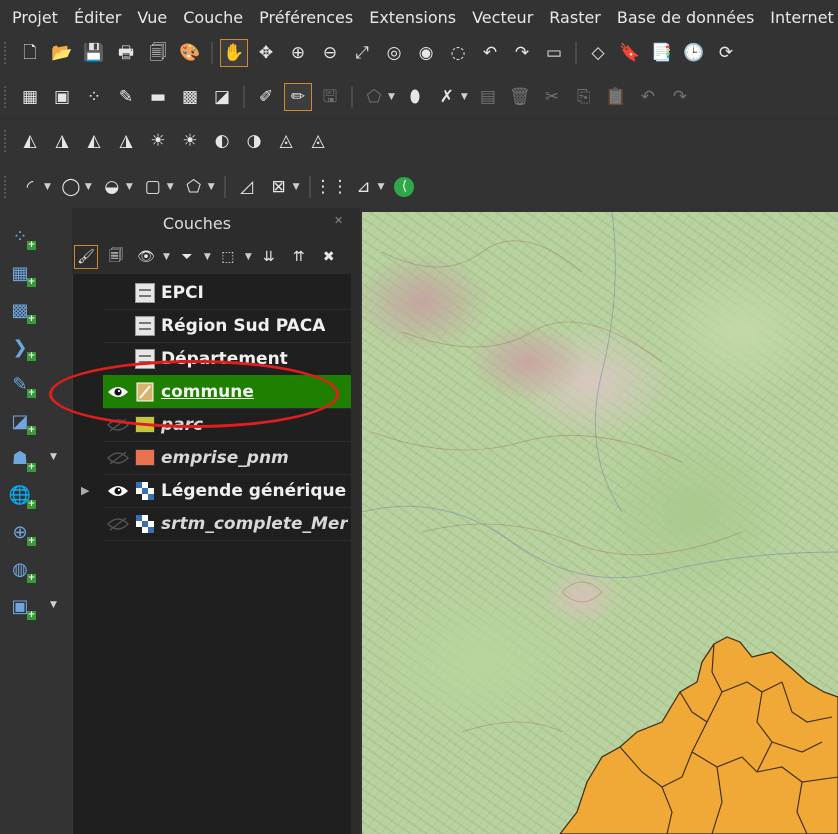  What do you see at coordinates (62, 53) in the screenshot?
I see `open-project-button: 📂` at bounding box center [62, 53].